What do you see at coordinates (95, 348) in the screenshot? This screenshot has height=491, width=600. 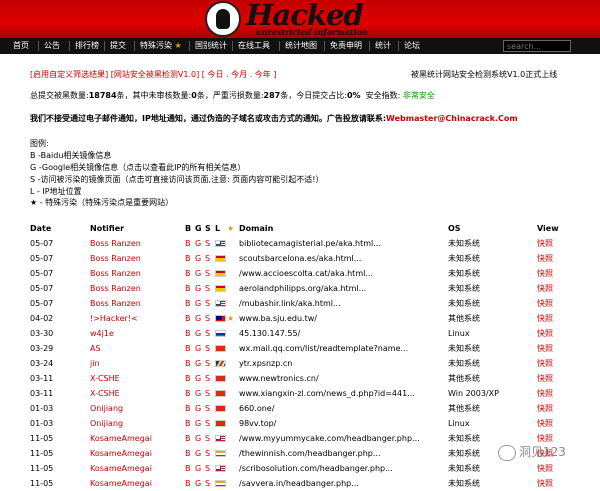 I see `row-notifier-link: AS` at bounding box center [95, 348].